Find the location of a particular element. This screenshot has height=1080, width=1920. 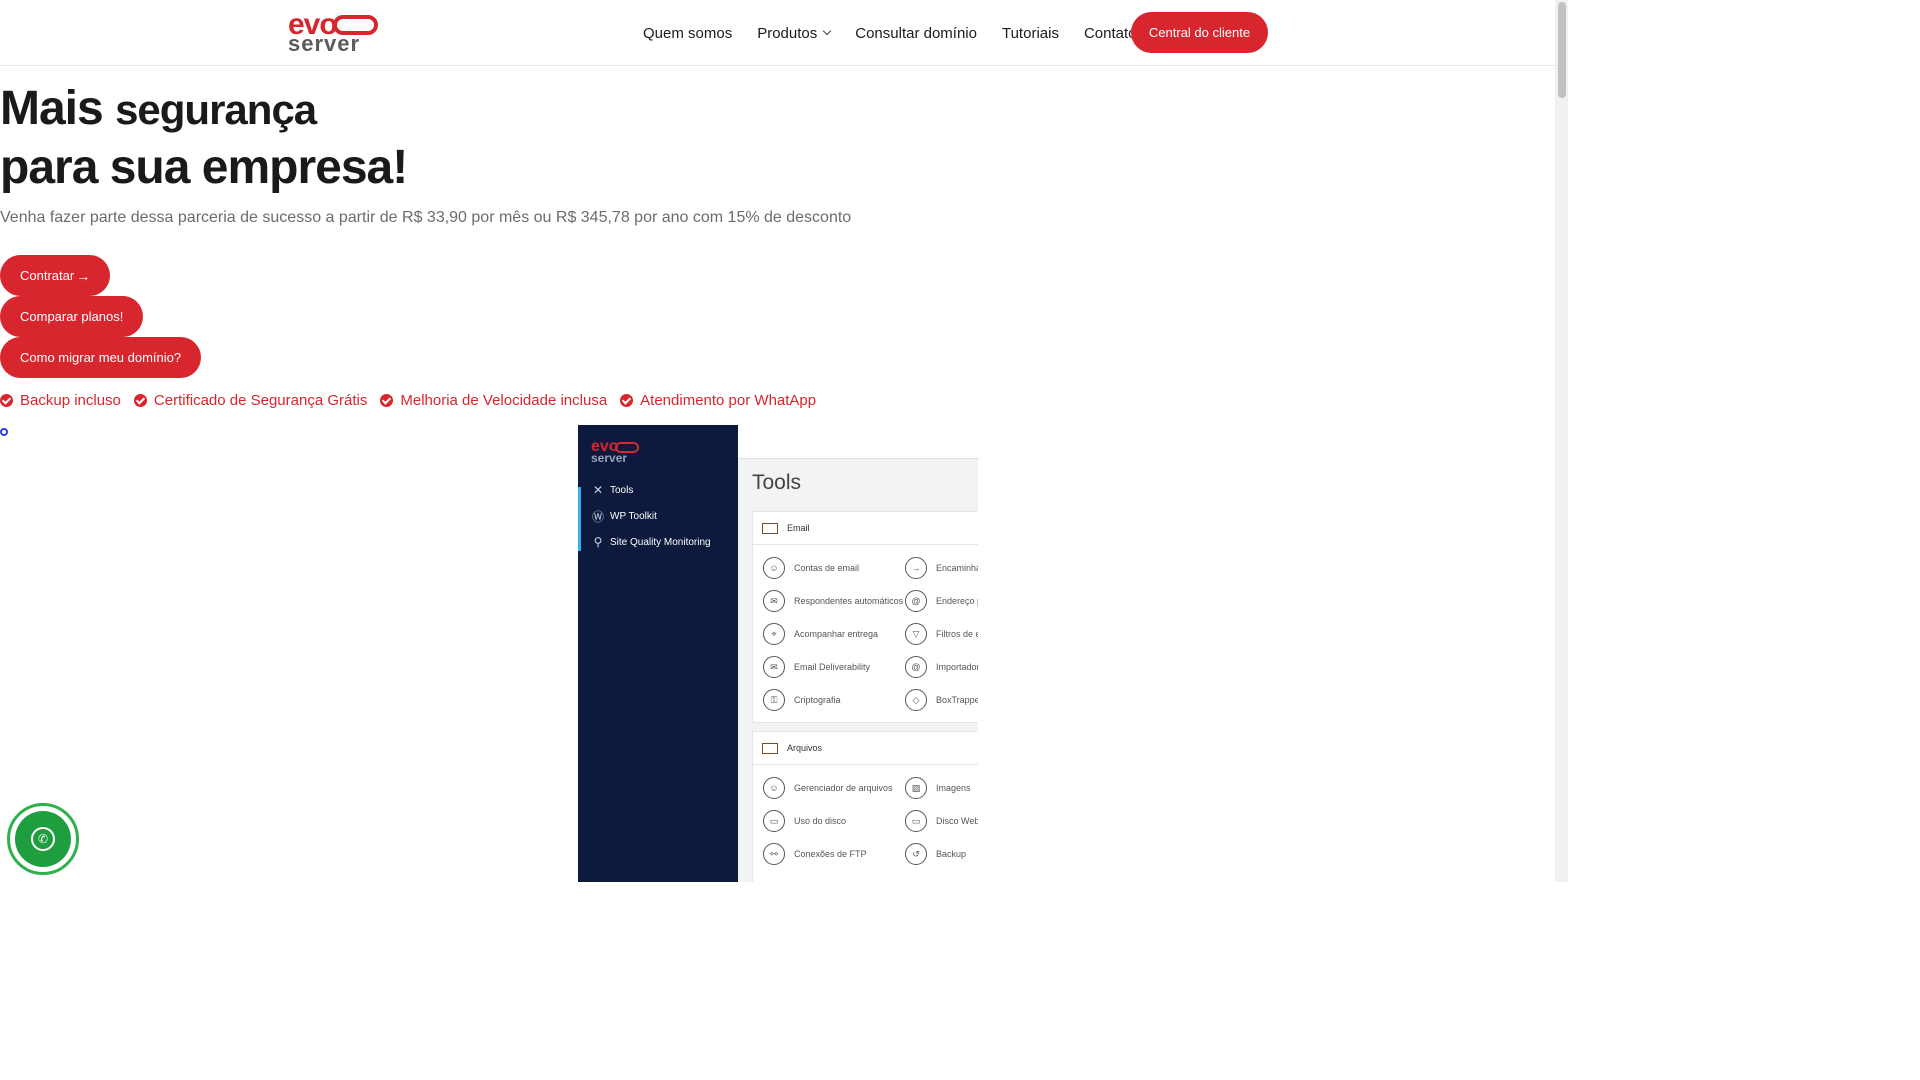

nav-consultar-dominio: Consultar domínio is located at coordinates (916, 33).